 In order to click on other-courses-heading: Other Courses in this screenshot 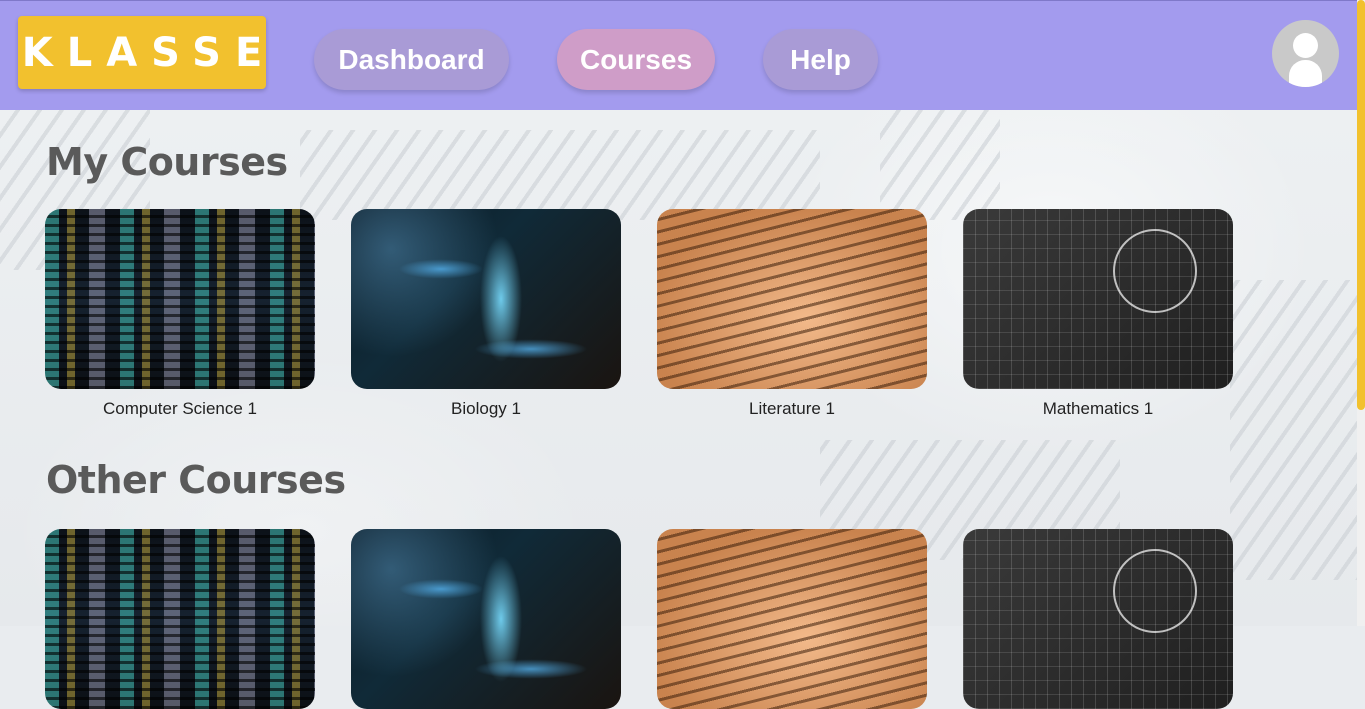, I will do `click(196, 480)`.